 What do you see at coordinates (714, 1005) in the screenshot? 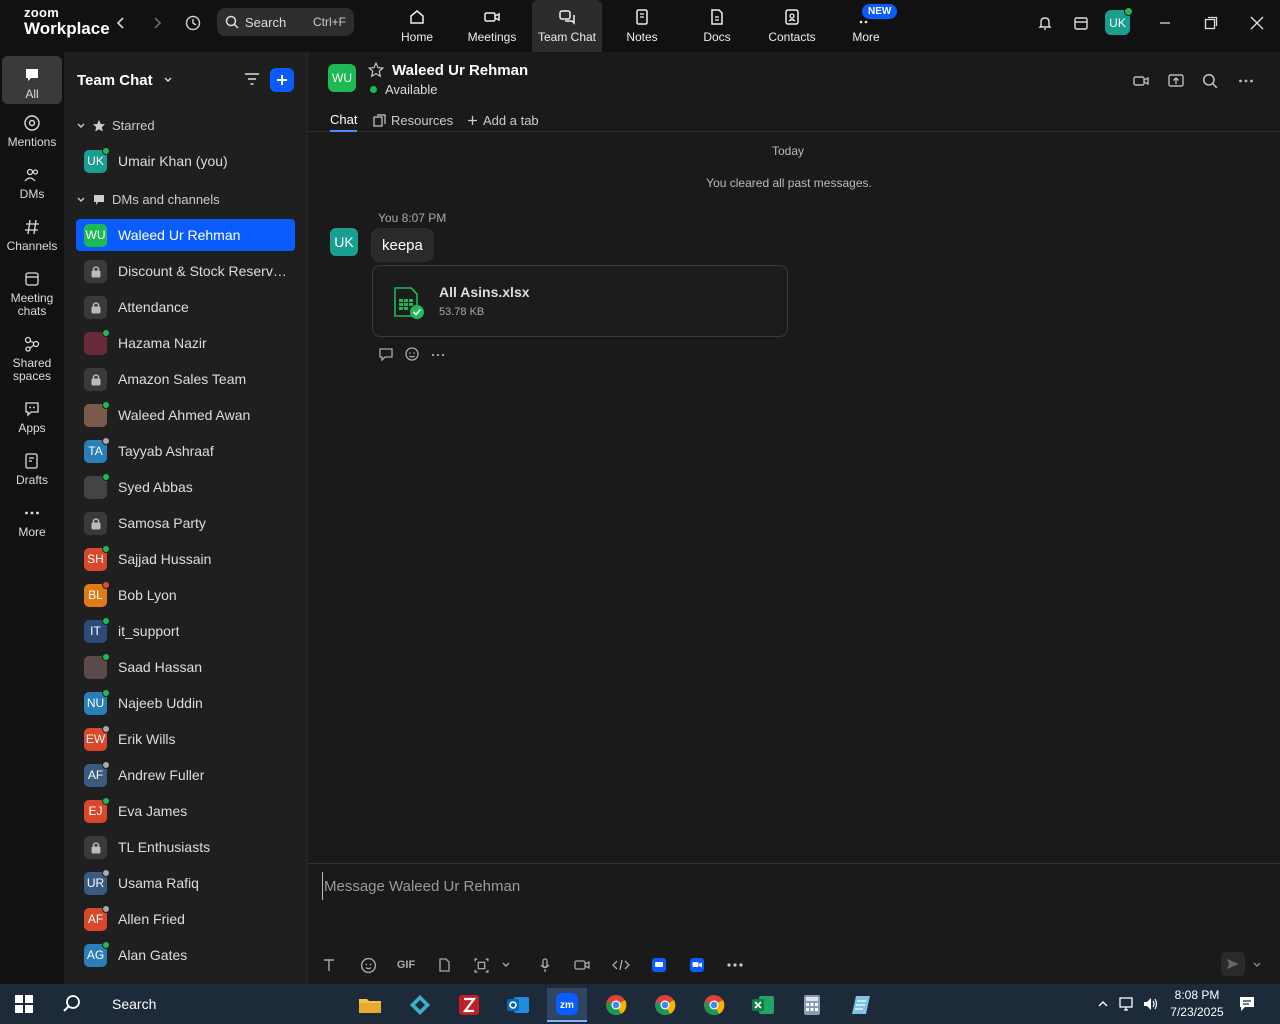
I see `chrome-profile-3-icon` at bounding box center [714, 1005].